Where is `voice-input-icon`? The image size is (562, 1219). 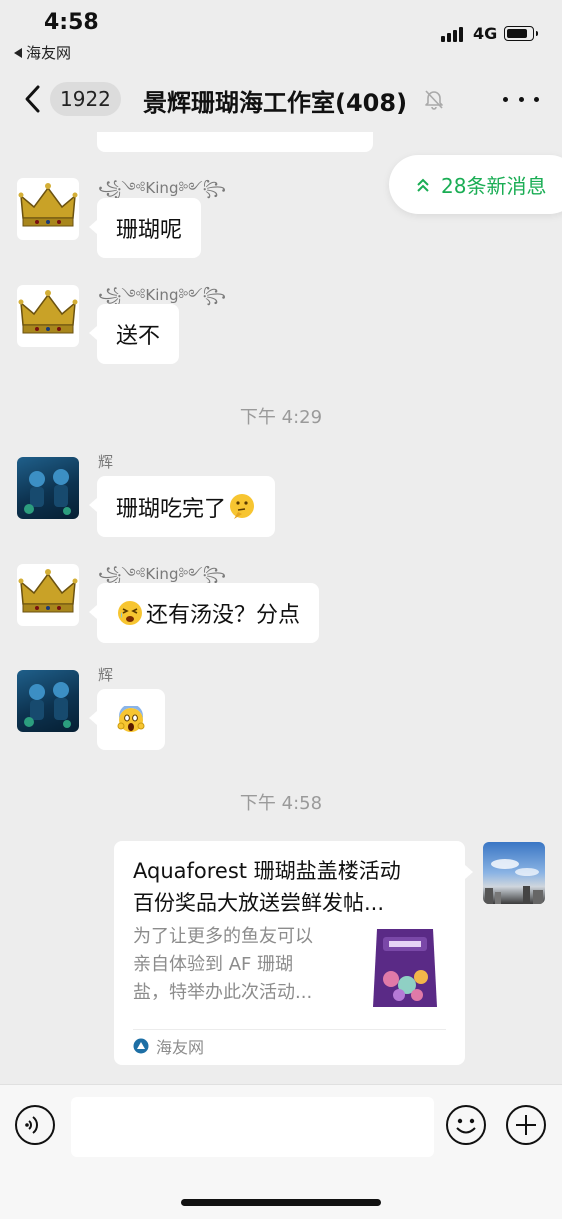 voice-input-icon is located at coordinates (35, 1125).